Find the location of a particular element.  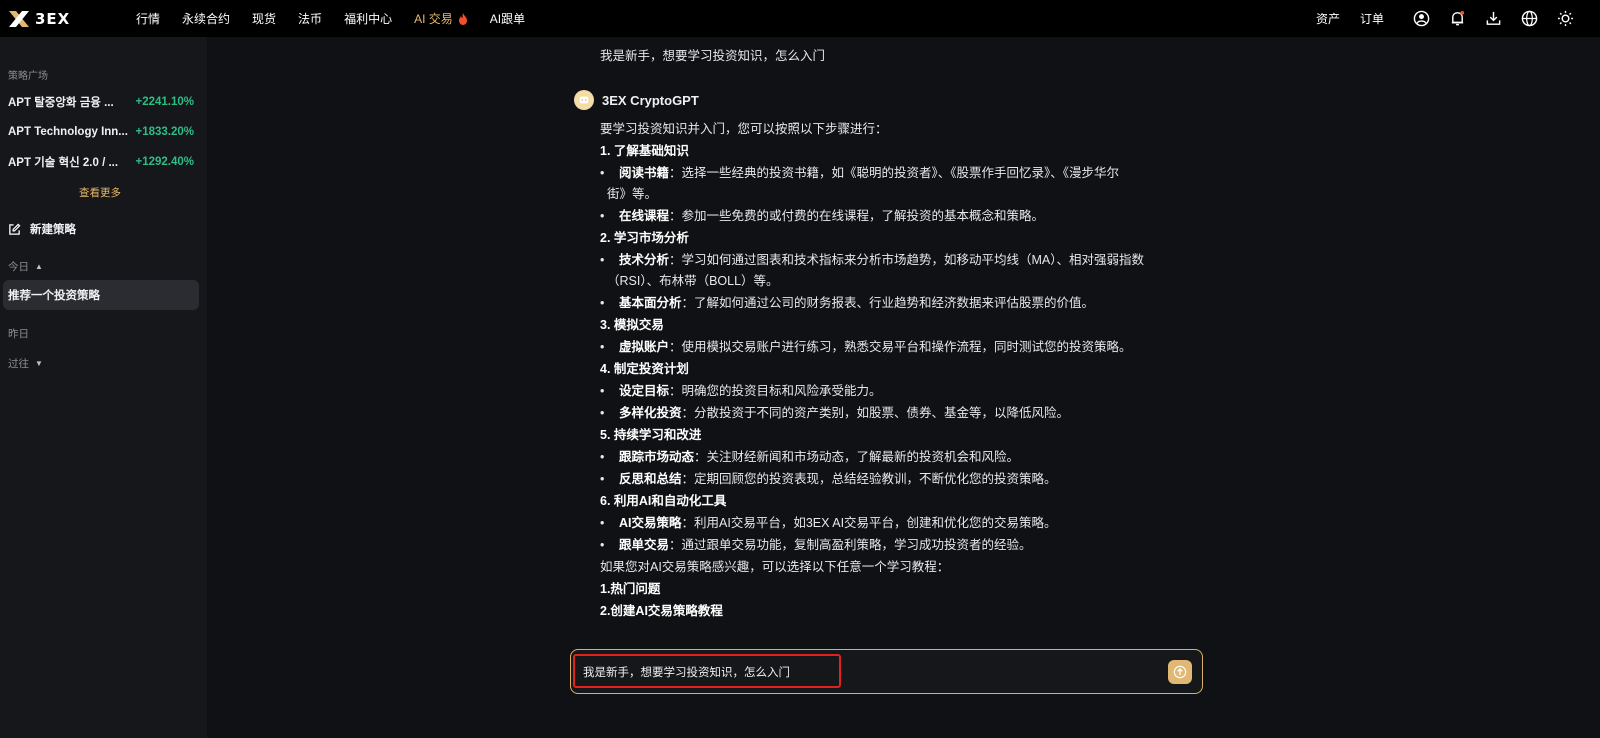

group-today-toggle: 今日 ▲ is located at coordinates (25, 266).